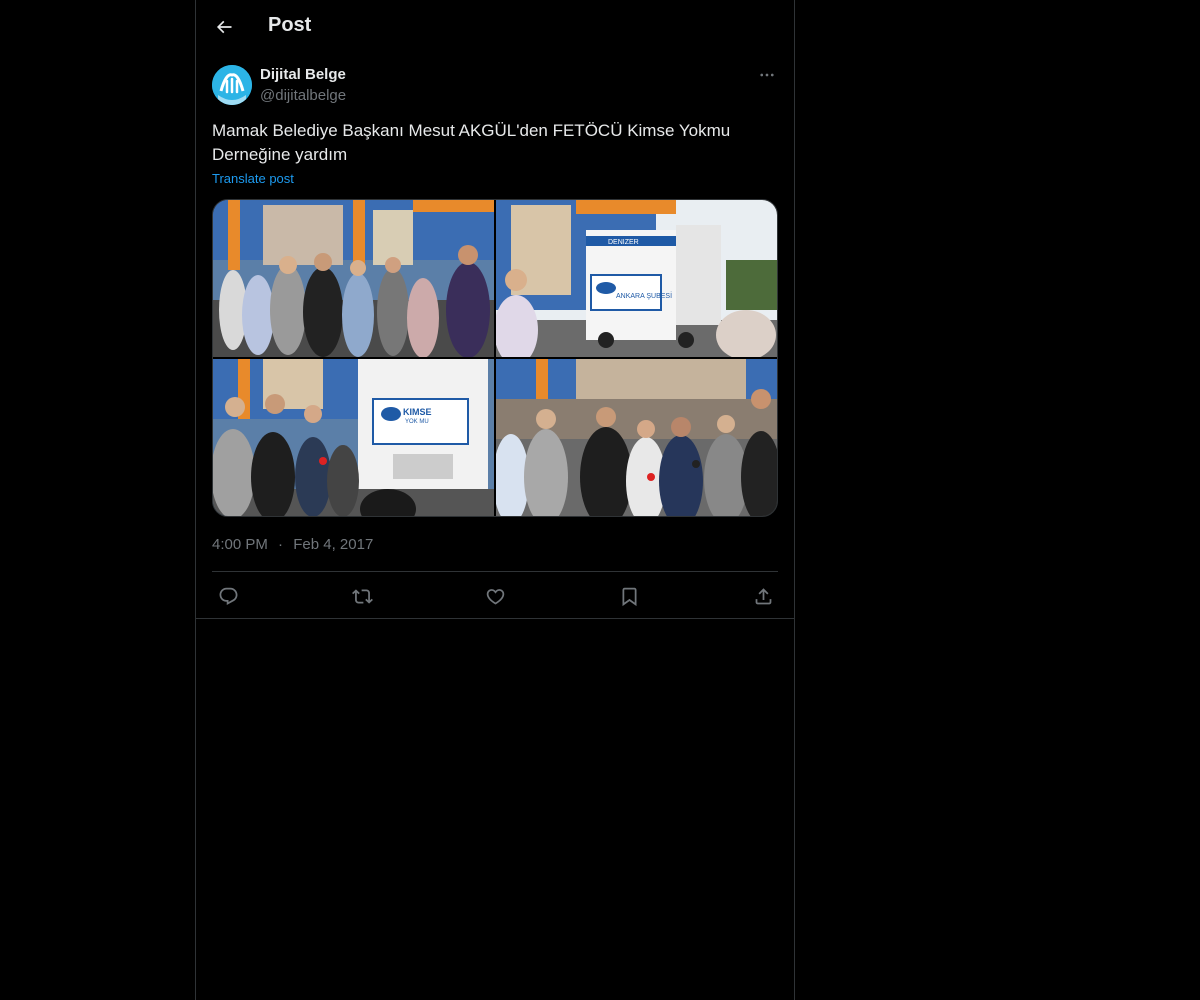 This screenshot has width=1200, height=1000. Describe the element at coordinates (495, 27) in the screenshot. I see `post-header: Post` at that location.